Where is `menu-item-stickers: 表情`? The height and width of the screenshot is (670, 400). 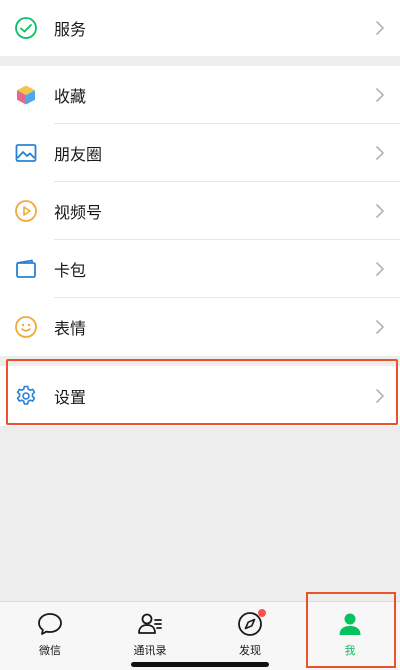
menu-item-stickers: 表情 is located at coordinates (200, 327).